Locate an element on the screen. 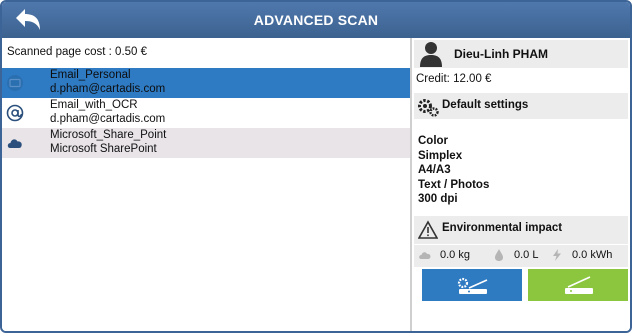  water-drop-icon is located at coordinates (499, 255).